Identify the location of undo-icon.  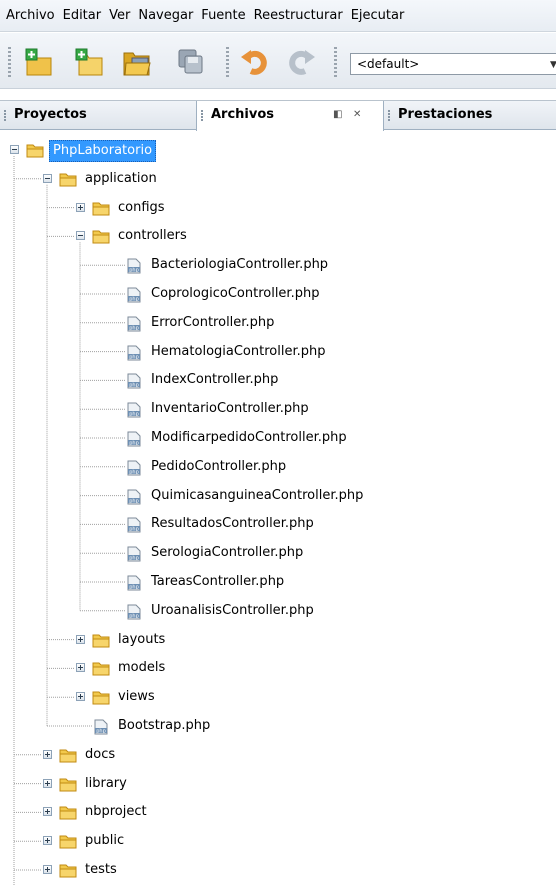
(254, 62).